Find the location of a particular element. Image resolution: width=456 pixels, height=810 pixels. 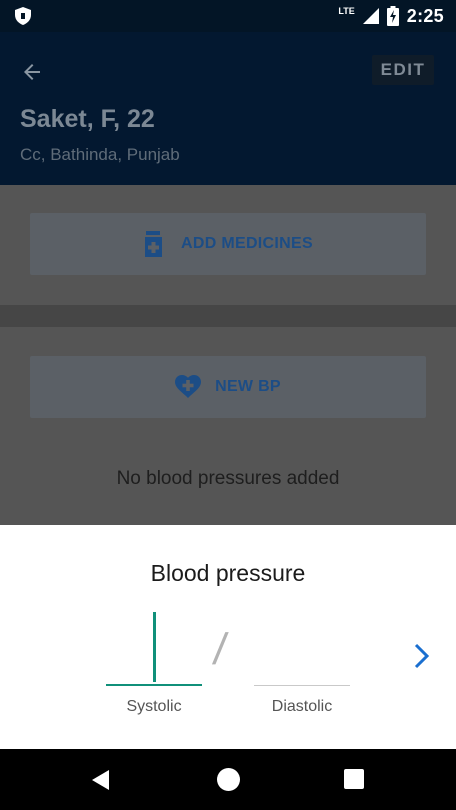

edit-button: EDIT is located at coordinates (403, 70).